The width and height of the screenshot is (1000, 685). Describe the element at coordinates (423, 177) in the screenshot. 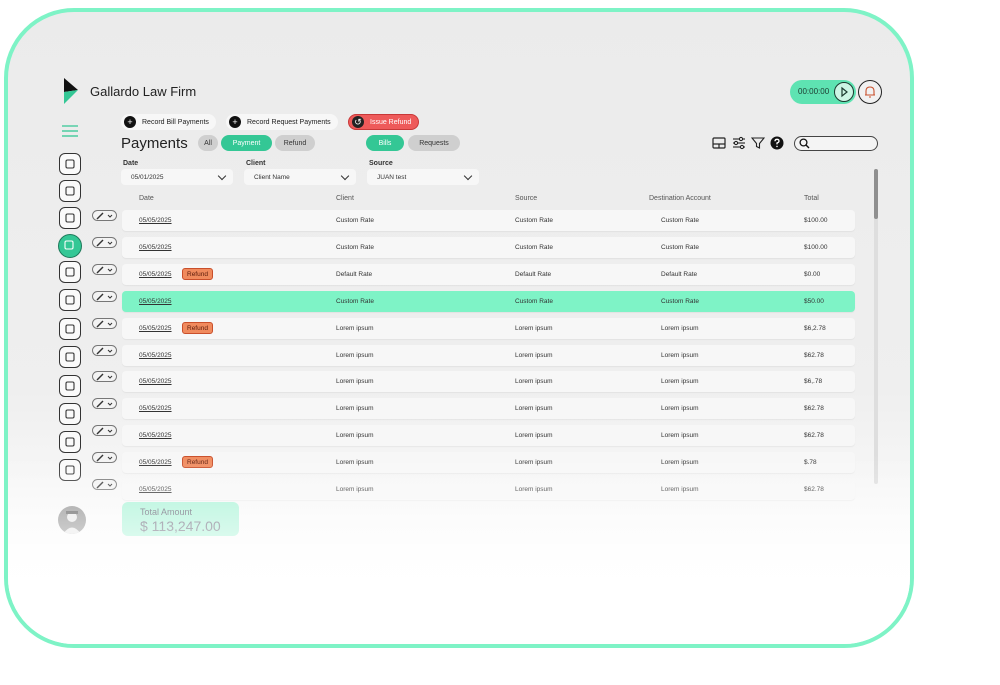

I see `source-filter-dropdown: JUAN test` at that location.